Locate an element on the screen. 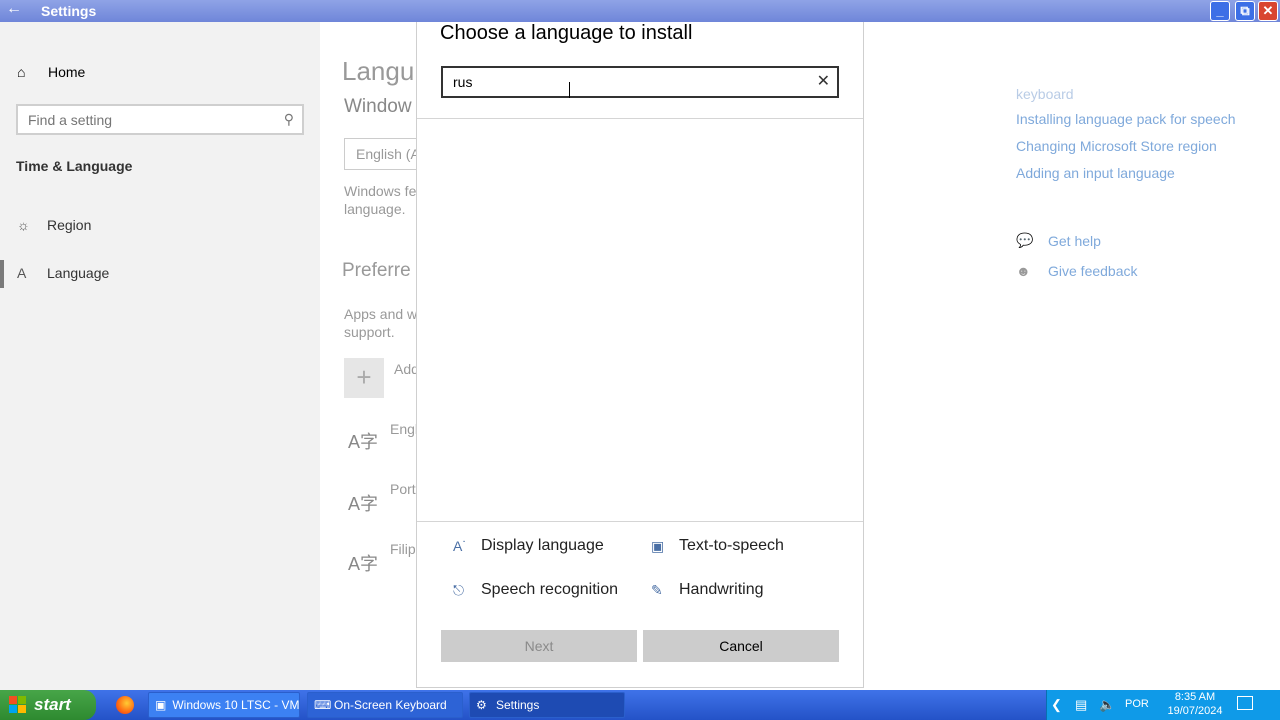  clear-search-icon: ✕ is located at coordinates (823, 81).